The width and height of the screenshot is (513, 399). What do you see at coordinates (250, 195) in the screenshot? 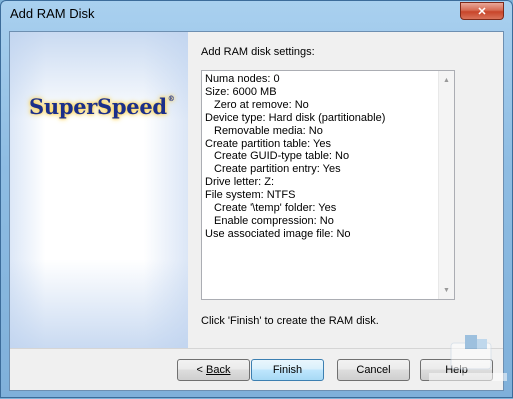
I see `setting-line: File system: NTFS` at bounding box center [250, 195].